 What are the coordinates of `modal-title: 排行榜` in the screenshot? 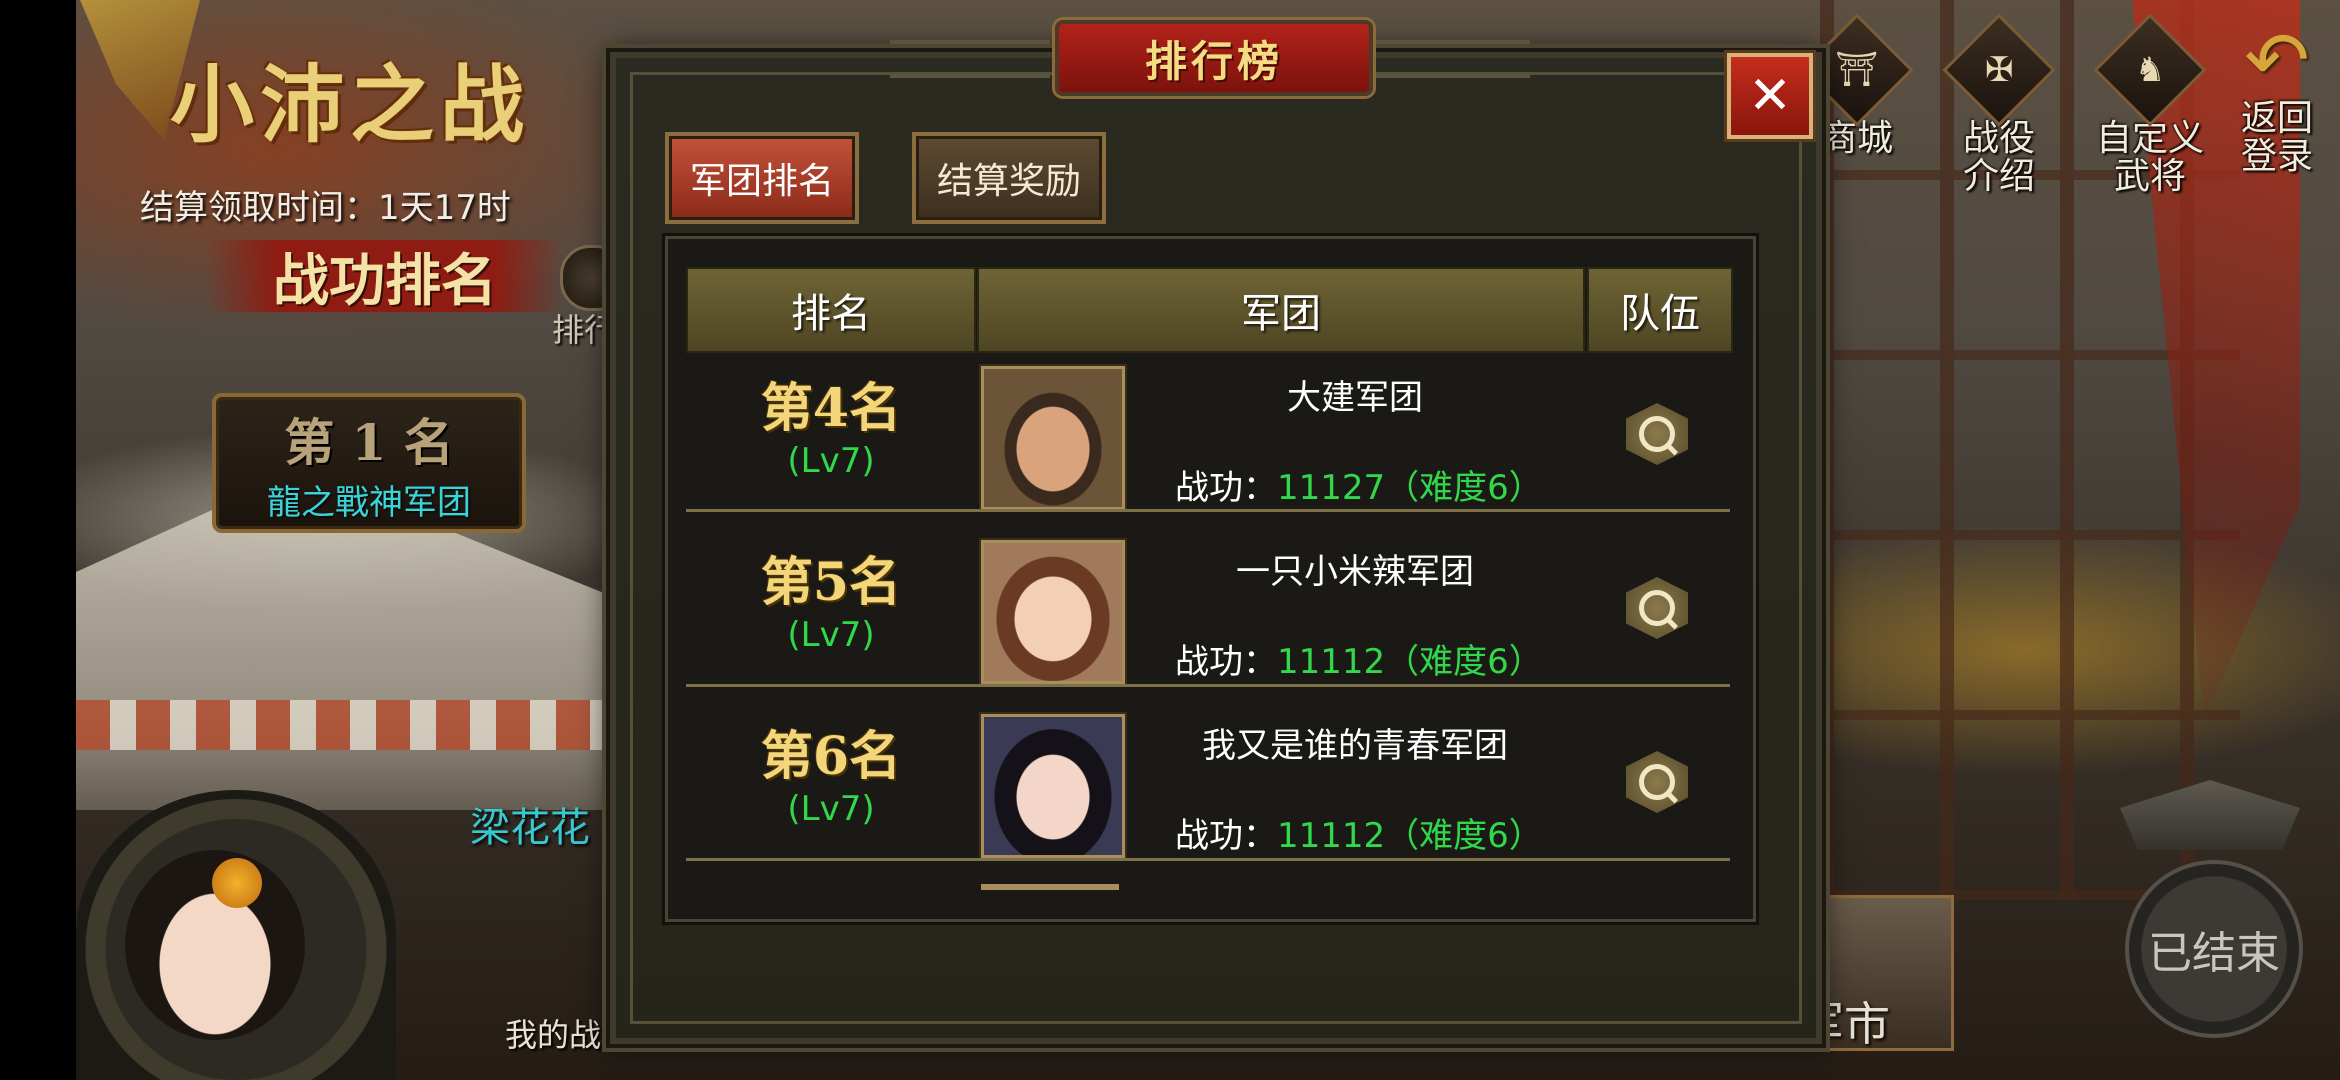 It's located at (1213, 61).